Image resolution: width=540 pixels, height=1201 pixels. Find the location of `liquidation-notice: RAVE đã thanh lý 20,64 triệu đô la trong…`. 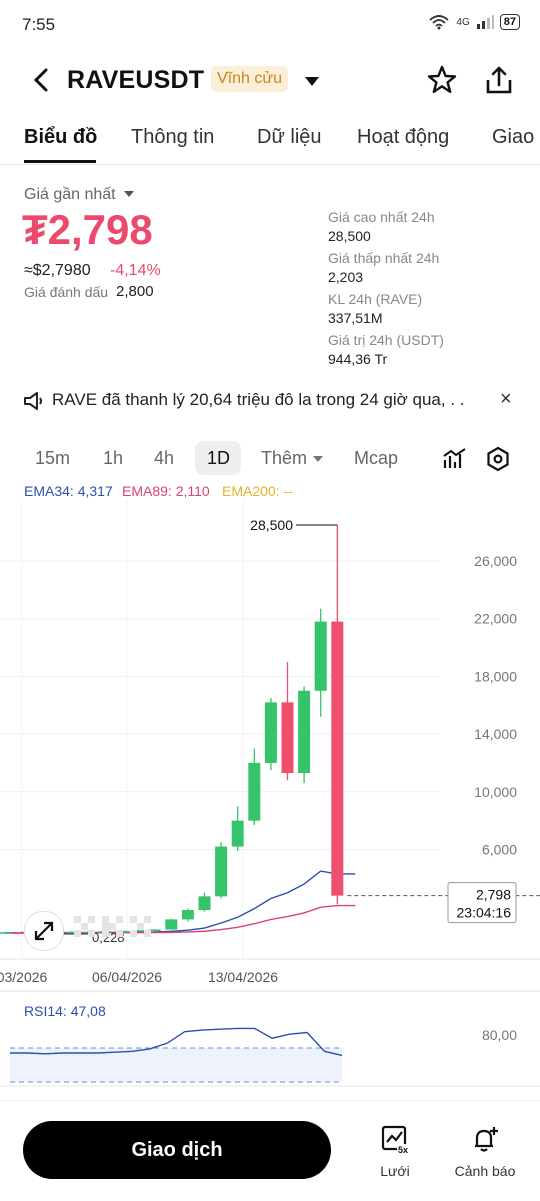

liquidation-notice: RAVE đã thanh lý 20,64 triệu đô la trong… is located at coordinates (272, 402).